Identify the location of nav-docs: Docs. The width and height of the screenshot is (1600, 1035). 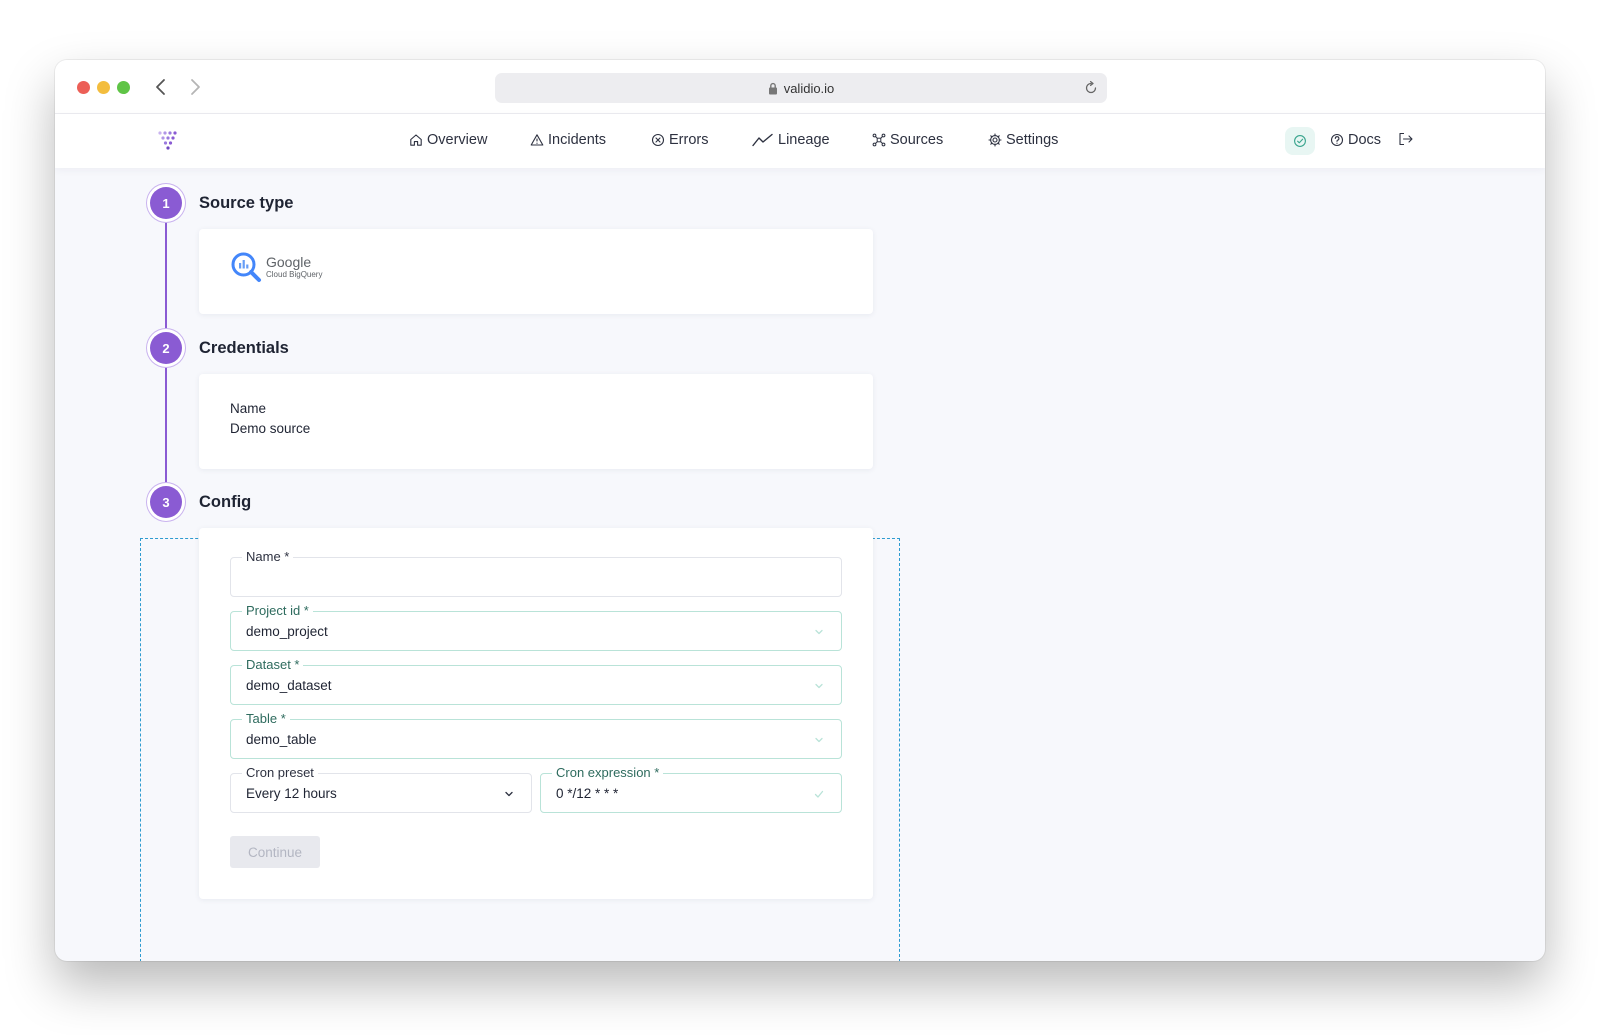
(1355, 140).